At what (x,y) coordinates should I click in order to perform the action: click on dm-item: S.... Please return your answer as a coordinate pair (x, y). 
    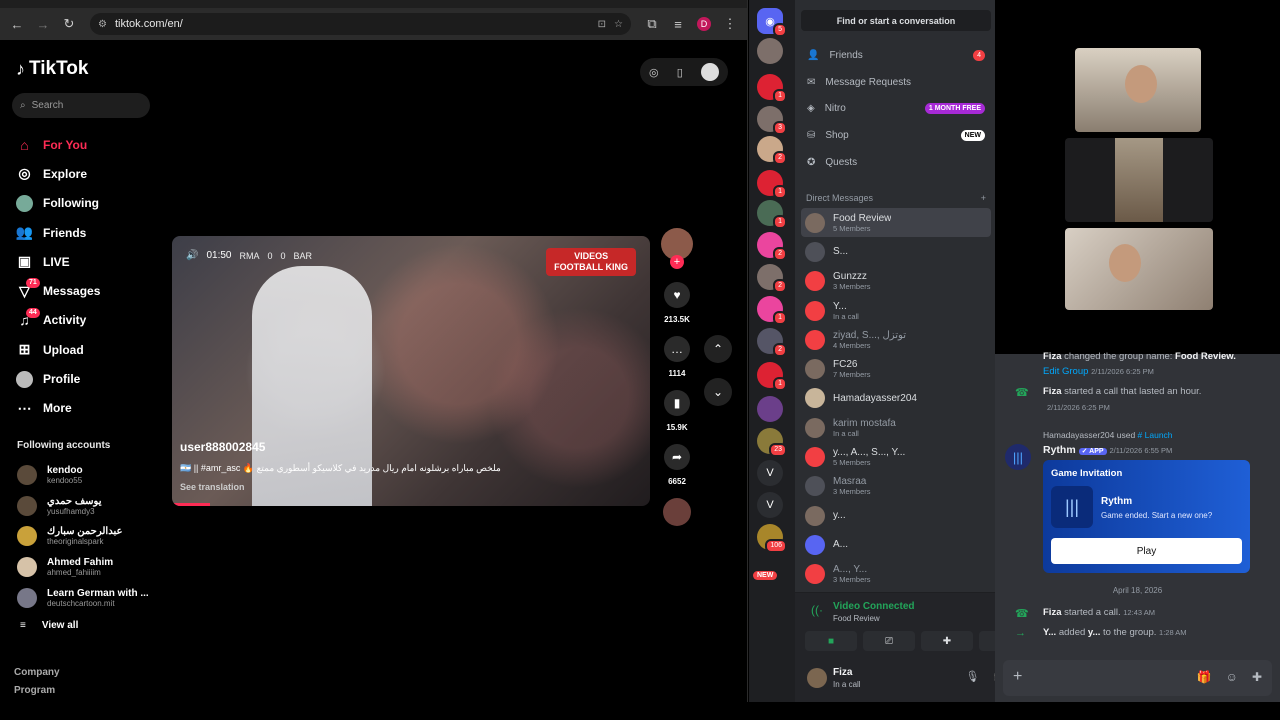
    Looking at the image, I should click on (896, 251).